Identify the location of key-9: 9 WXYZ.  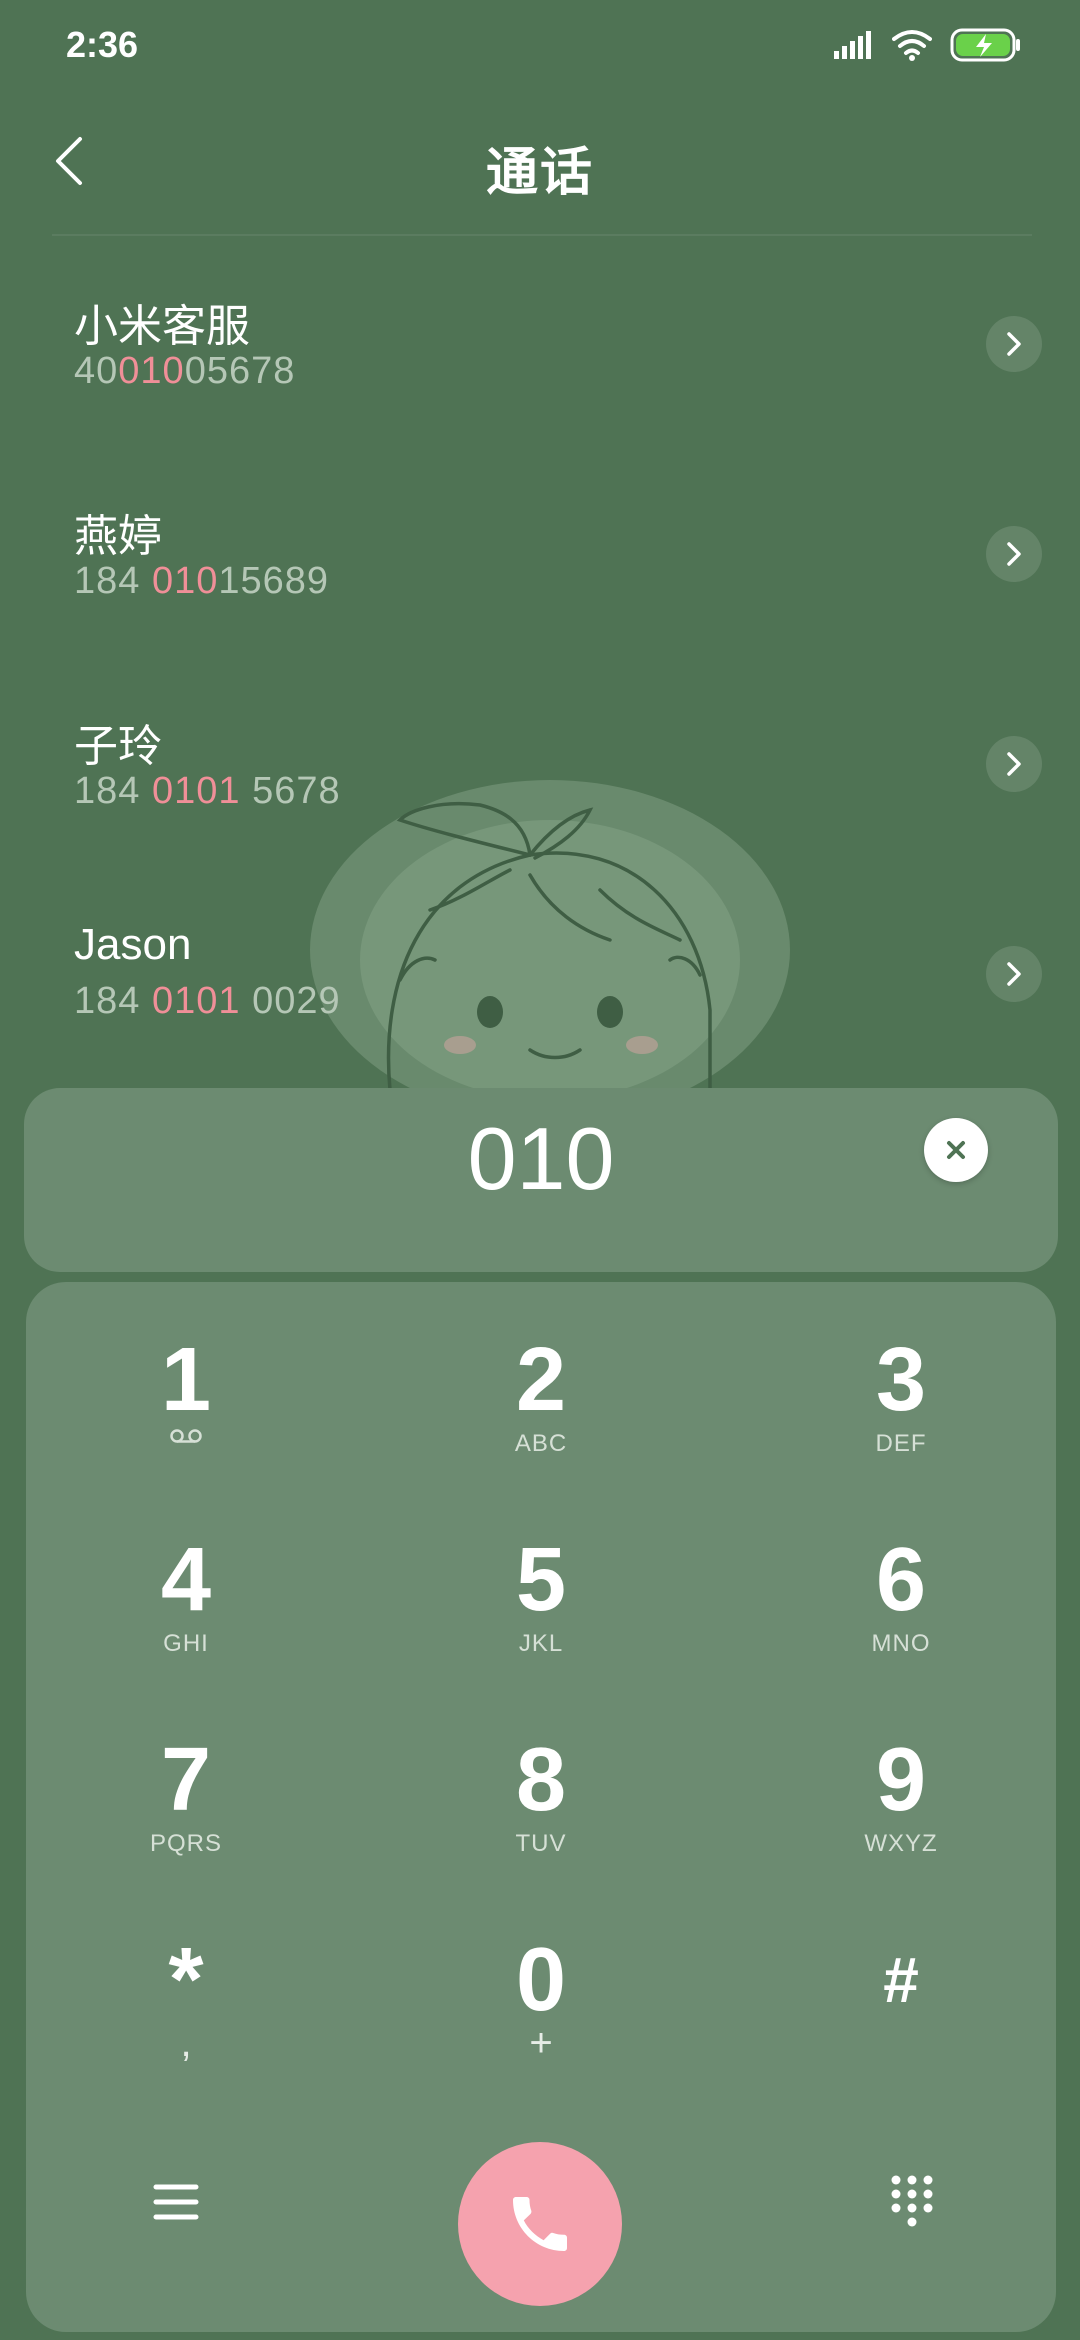
(901, 1802).